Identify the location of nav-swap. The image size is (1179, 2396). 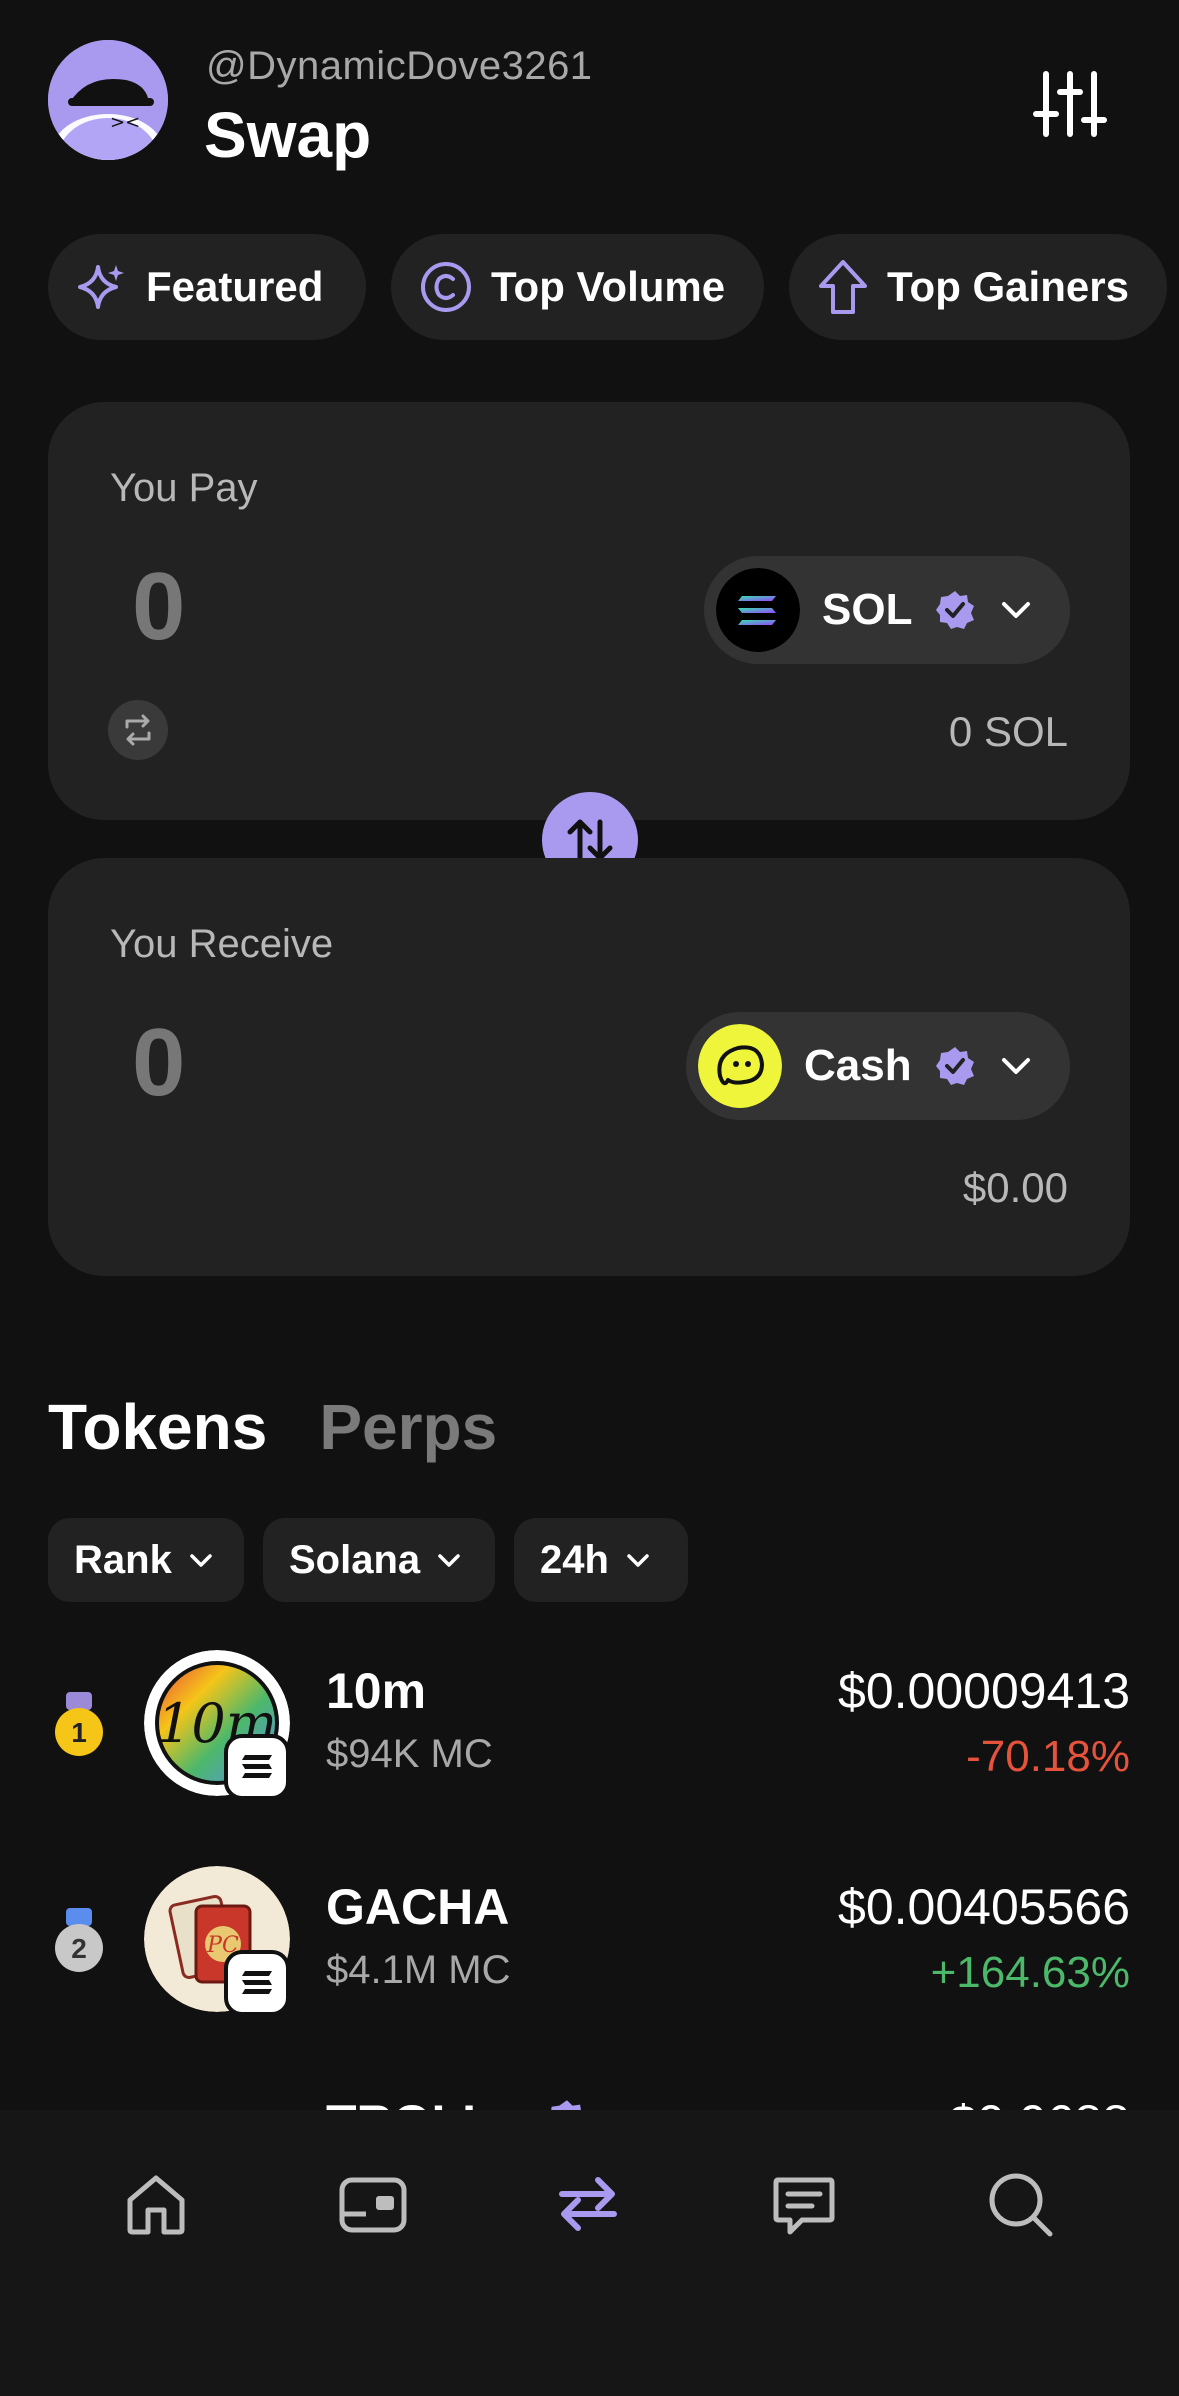
(588, 2204).